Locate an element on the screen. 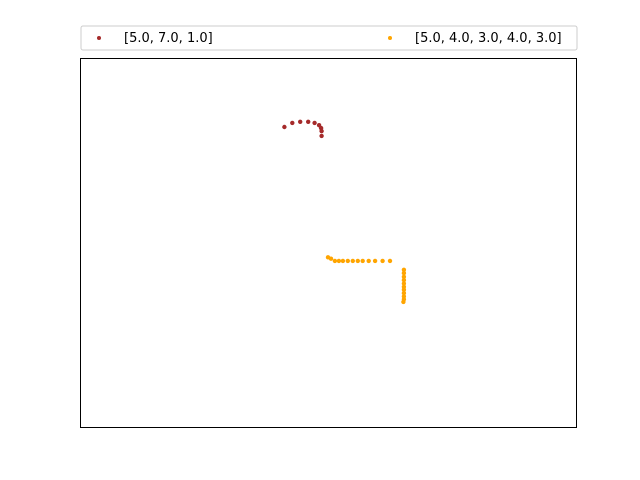 This screenshot has width=640, height=480. legend-label-series-2: [5.0, 4.0, 3.0, 4.0, 3.0] is located at coordinates (488, 38).